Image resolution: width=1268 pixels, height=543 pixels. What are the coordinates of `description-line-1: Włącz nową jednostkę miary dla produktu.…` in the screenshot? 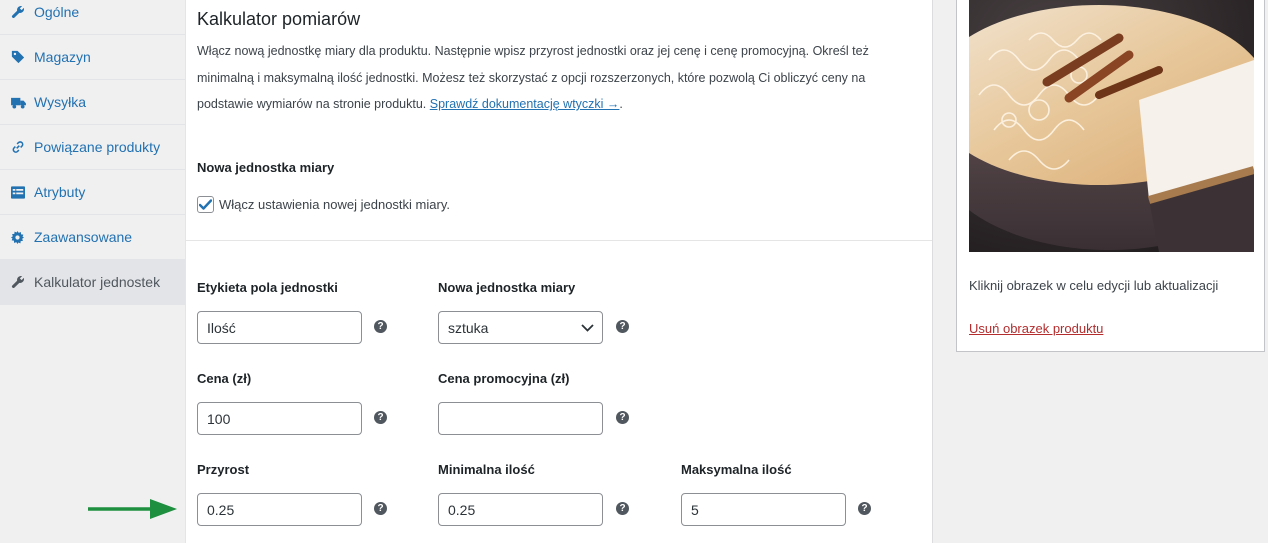 It's located at (533, 51).